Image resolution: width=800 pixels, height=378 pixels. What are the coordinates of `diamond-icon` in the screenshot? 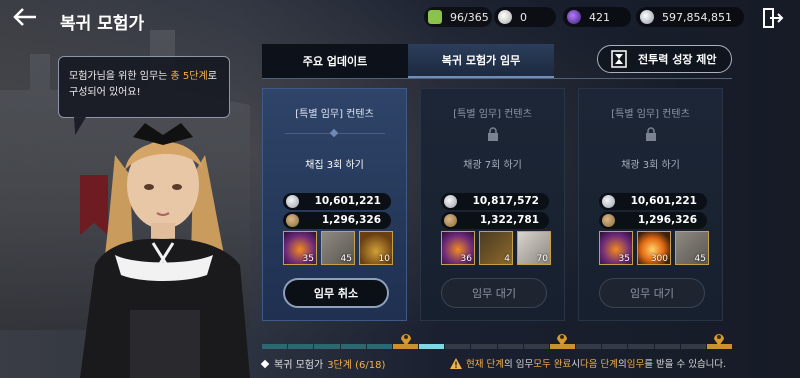 It's located at (265, 363).